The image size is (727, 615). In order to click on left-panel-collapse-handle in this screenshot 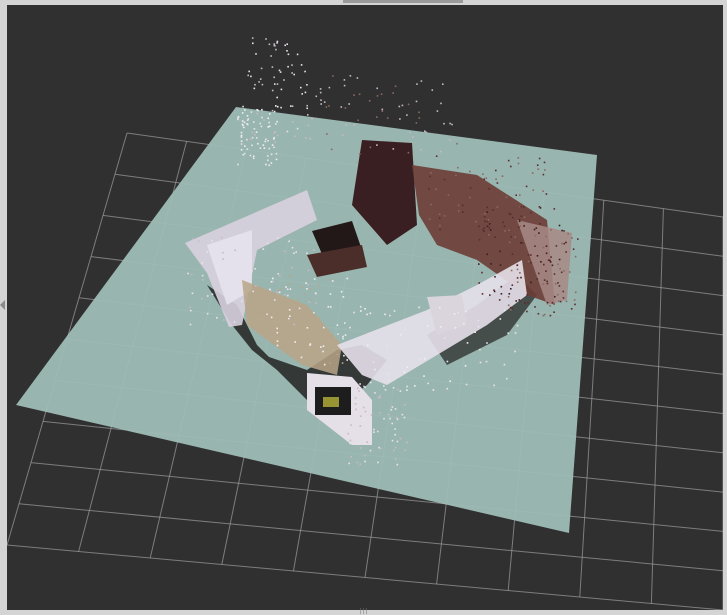, I will do `click(2, 305)`.